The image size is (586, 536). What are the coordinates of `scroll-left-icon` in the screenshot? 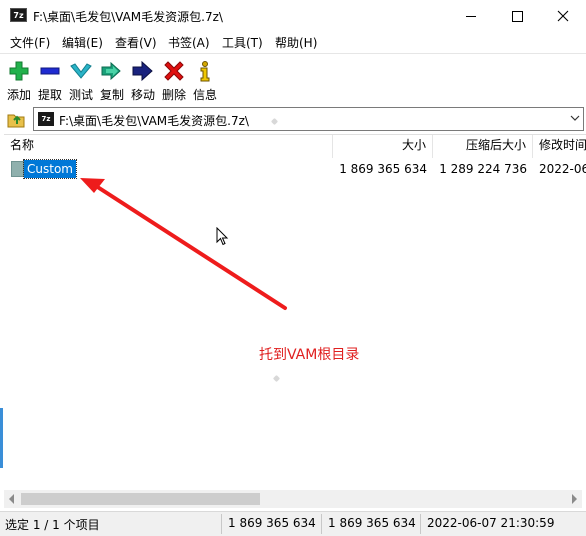 It's located at (11, 499).